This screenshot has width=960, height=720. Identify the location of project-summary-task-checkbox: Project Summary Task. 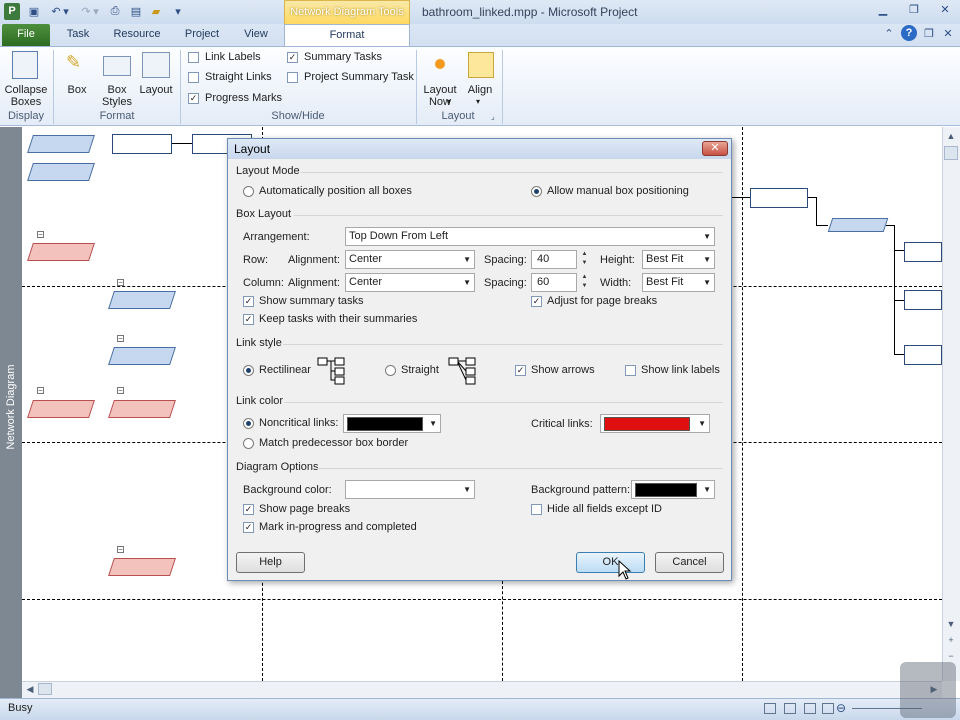
(350, 77).